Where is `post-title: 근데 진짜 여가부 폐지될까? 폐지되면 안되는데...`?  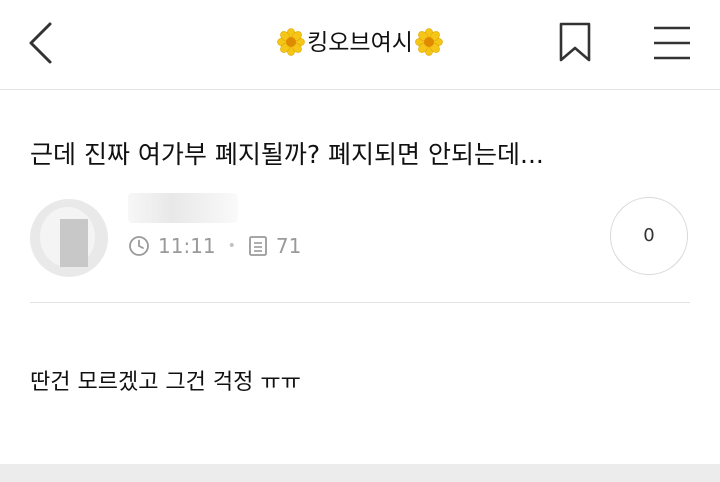 post-title: 근데 진짜 여가부 폐지될까? 폐지되면 안되는데... is located at coordinates (287, 154).